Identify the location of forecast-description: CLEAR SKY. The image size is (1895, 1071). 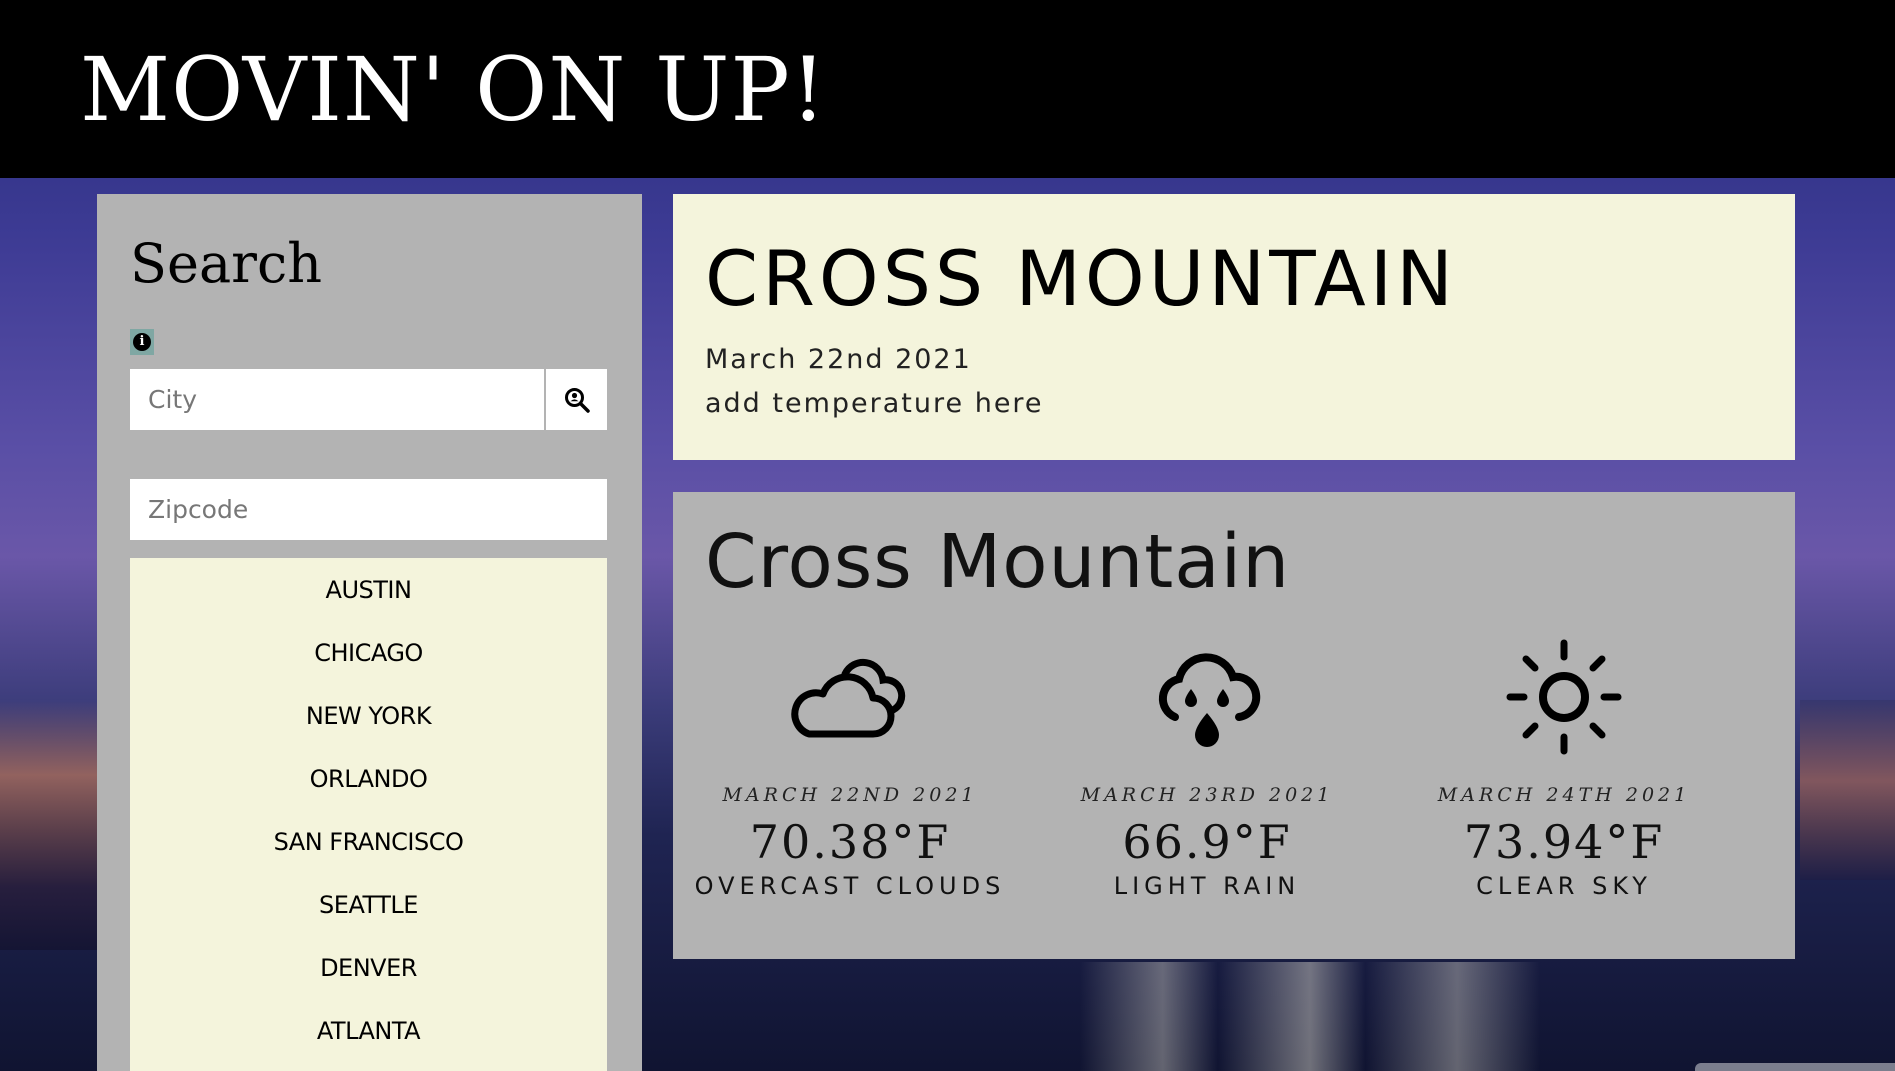
(1564, 886).